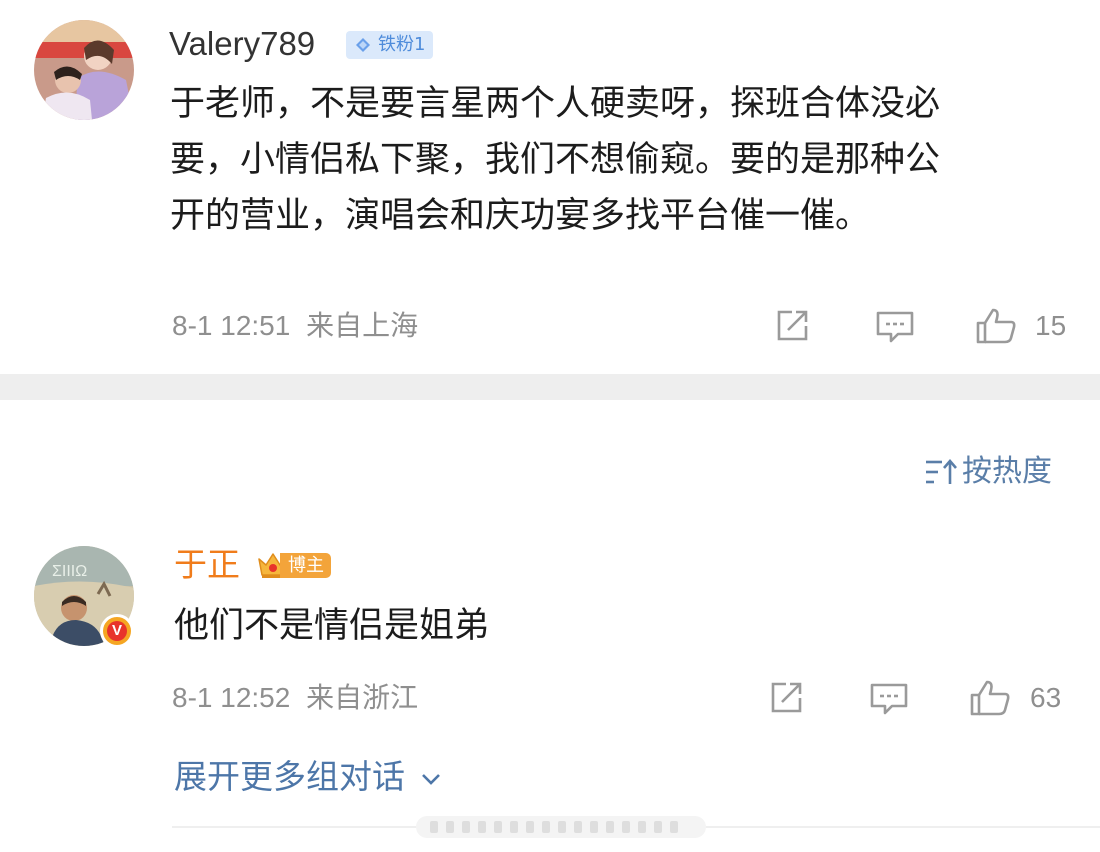 This screenshot has width=1100, height=852. I want to click on sort-label: 按热度, so click(1007, 471).